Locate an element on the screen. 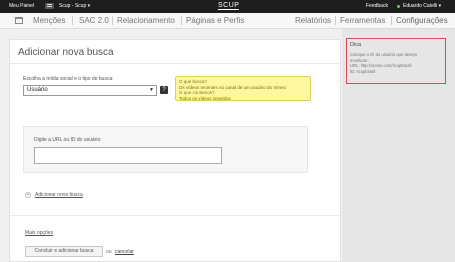  more-options-link: Mais opções is located at coordinates (39, 233).